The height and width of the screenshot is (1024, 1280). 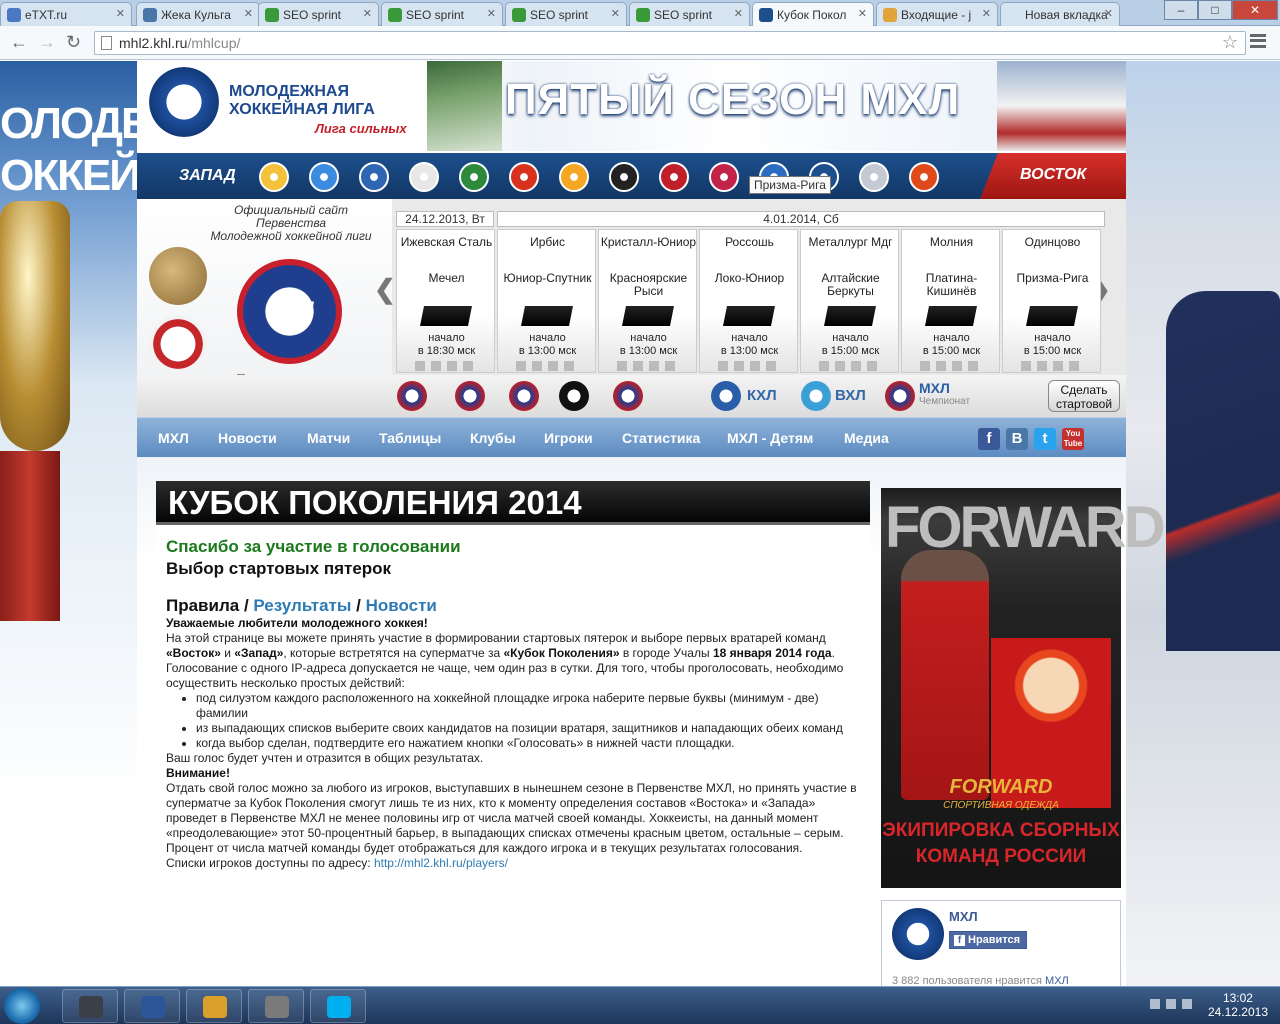 I want to click on start-button, so click(x=22, y=1006).